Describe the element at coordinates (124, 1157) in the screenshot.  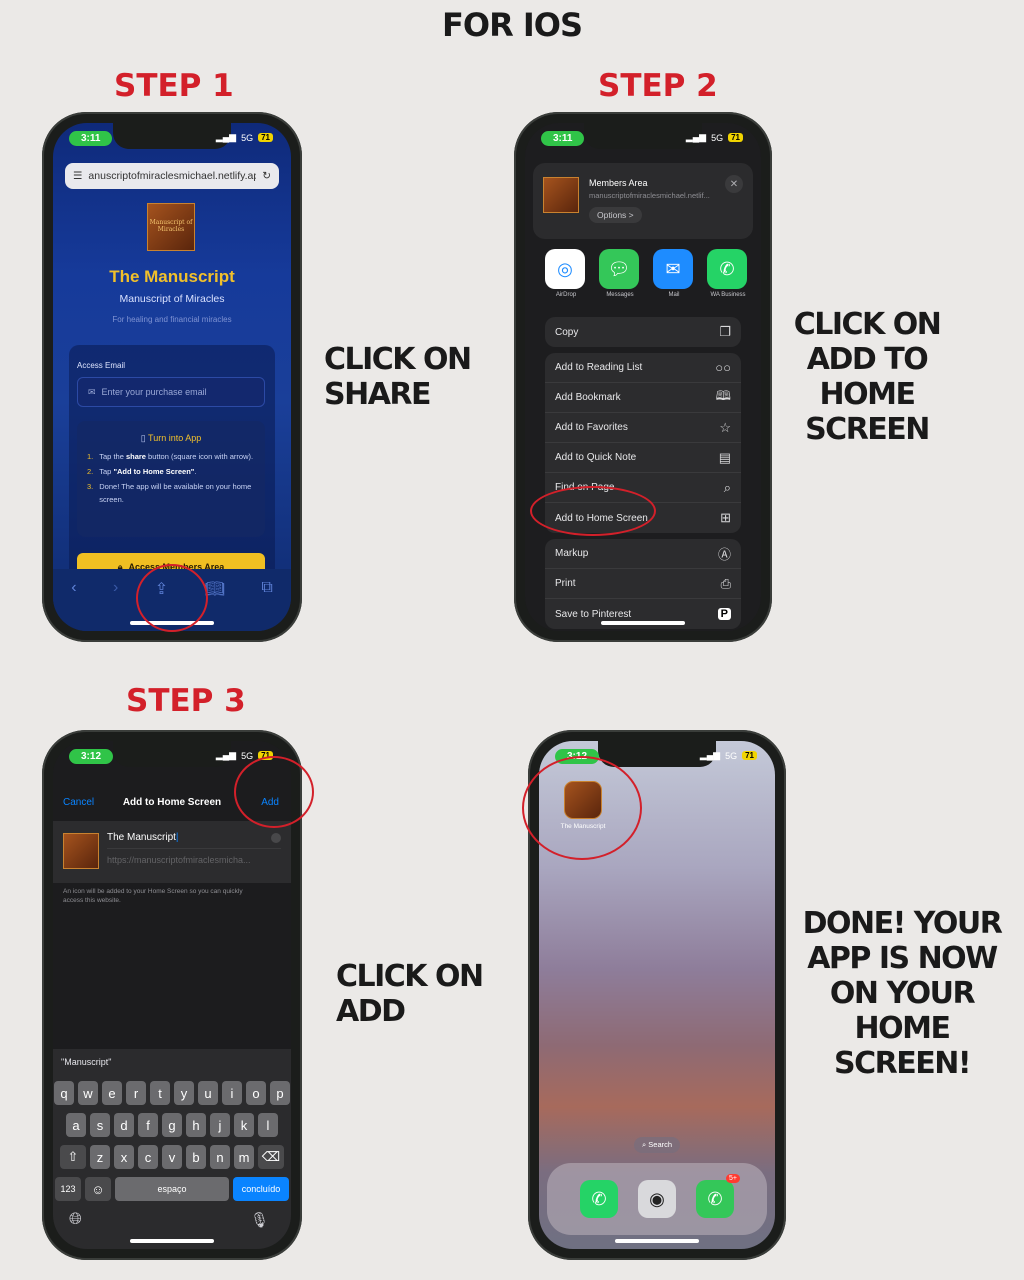
I see `key: x` at that location.